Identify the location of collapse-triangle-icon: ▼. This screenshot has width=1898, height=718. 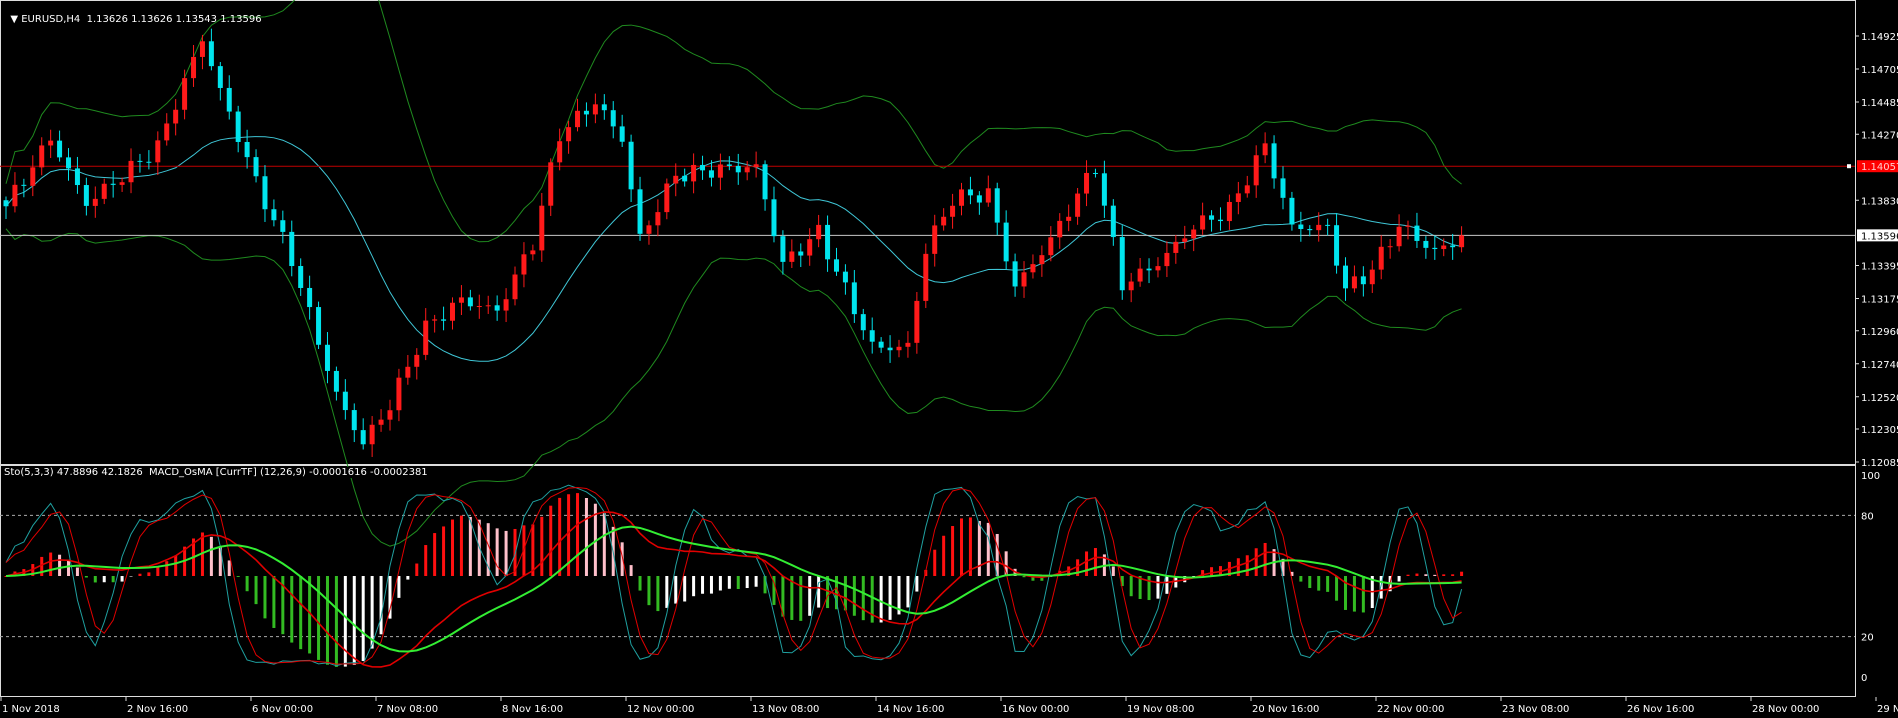
(15, 19).